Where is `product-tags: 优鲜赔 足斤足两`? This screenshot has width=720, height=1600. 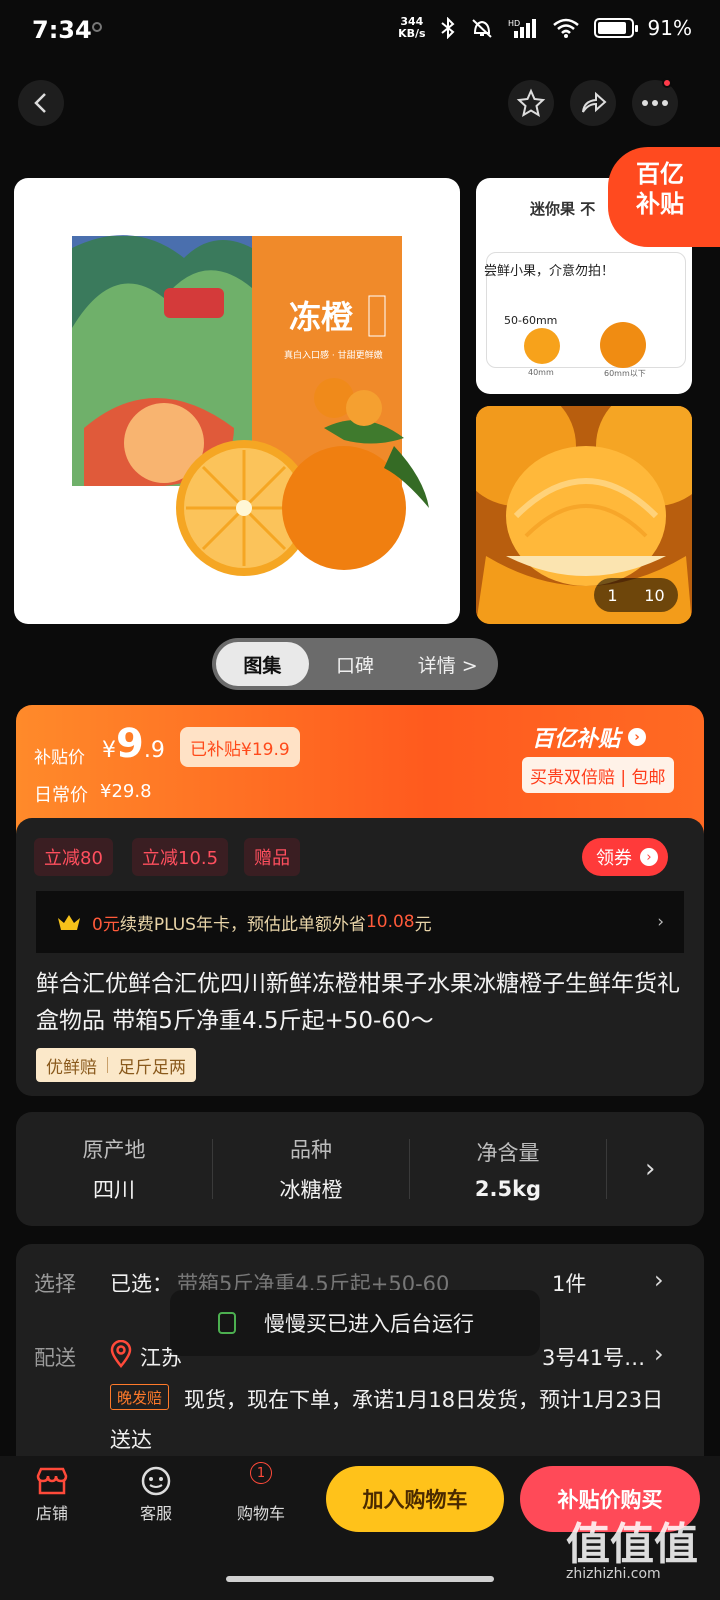
product-tags: 优鲜赔 足斤足两 is located at coordinates (116, 1065).